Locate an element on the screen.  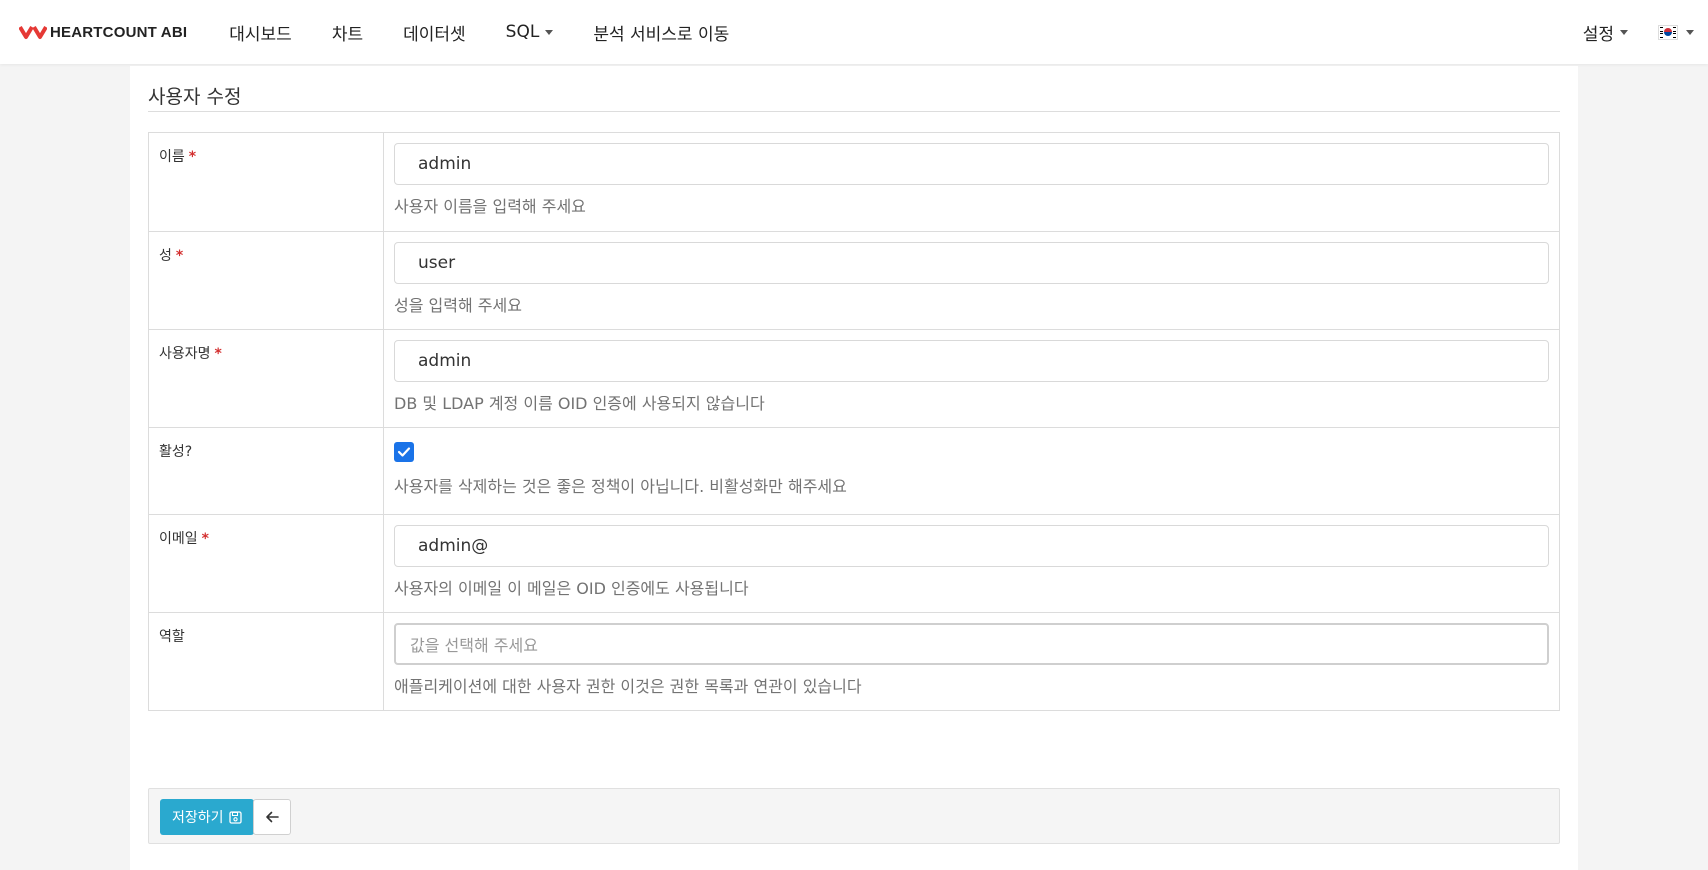
page-title: 사용자 수정 is located at coordinates (195, 97).